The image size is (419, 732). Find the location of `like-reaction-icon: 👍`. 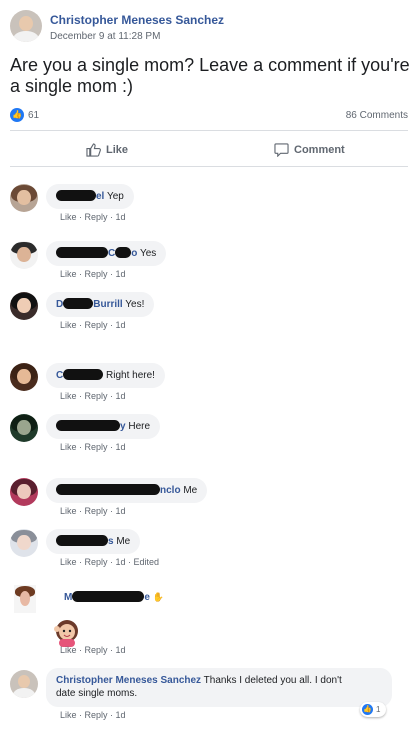

like-reaction-icon: 👍 is located at coordinates (17, 115).